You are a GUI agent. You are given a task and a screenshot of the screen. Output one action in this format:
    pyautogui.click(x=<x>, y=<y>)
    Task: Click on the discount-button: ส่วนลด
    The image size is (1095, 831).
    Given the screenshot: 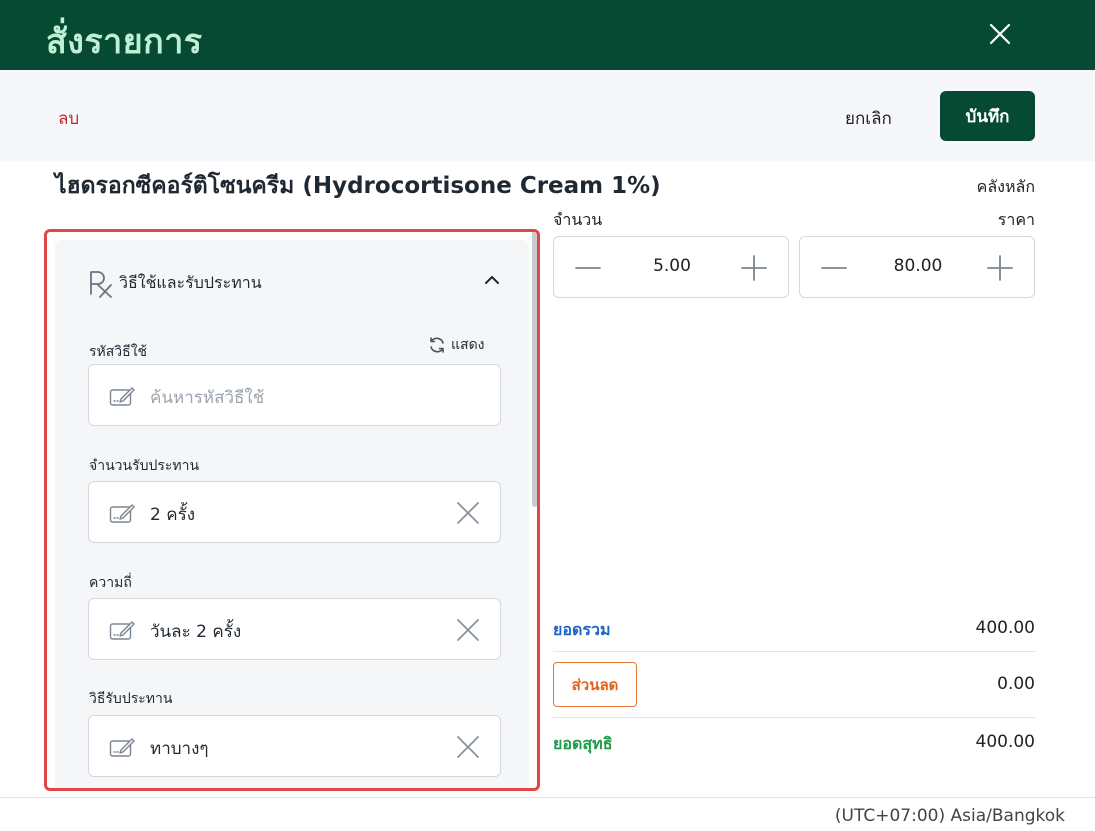 What is the action you would take?
    pyautogui.click(x=595, y=684)
    